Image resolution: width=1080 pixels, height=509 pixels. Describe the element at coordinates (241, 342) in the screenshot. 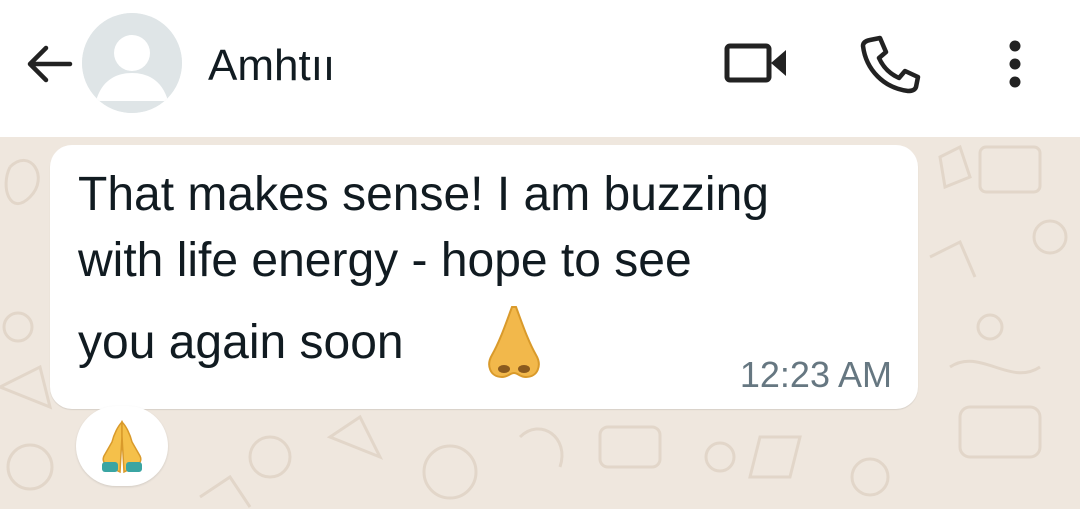

I see `message-text-line-3: you again soon` at that location.